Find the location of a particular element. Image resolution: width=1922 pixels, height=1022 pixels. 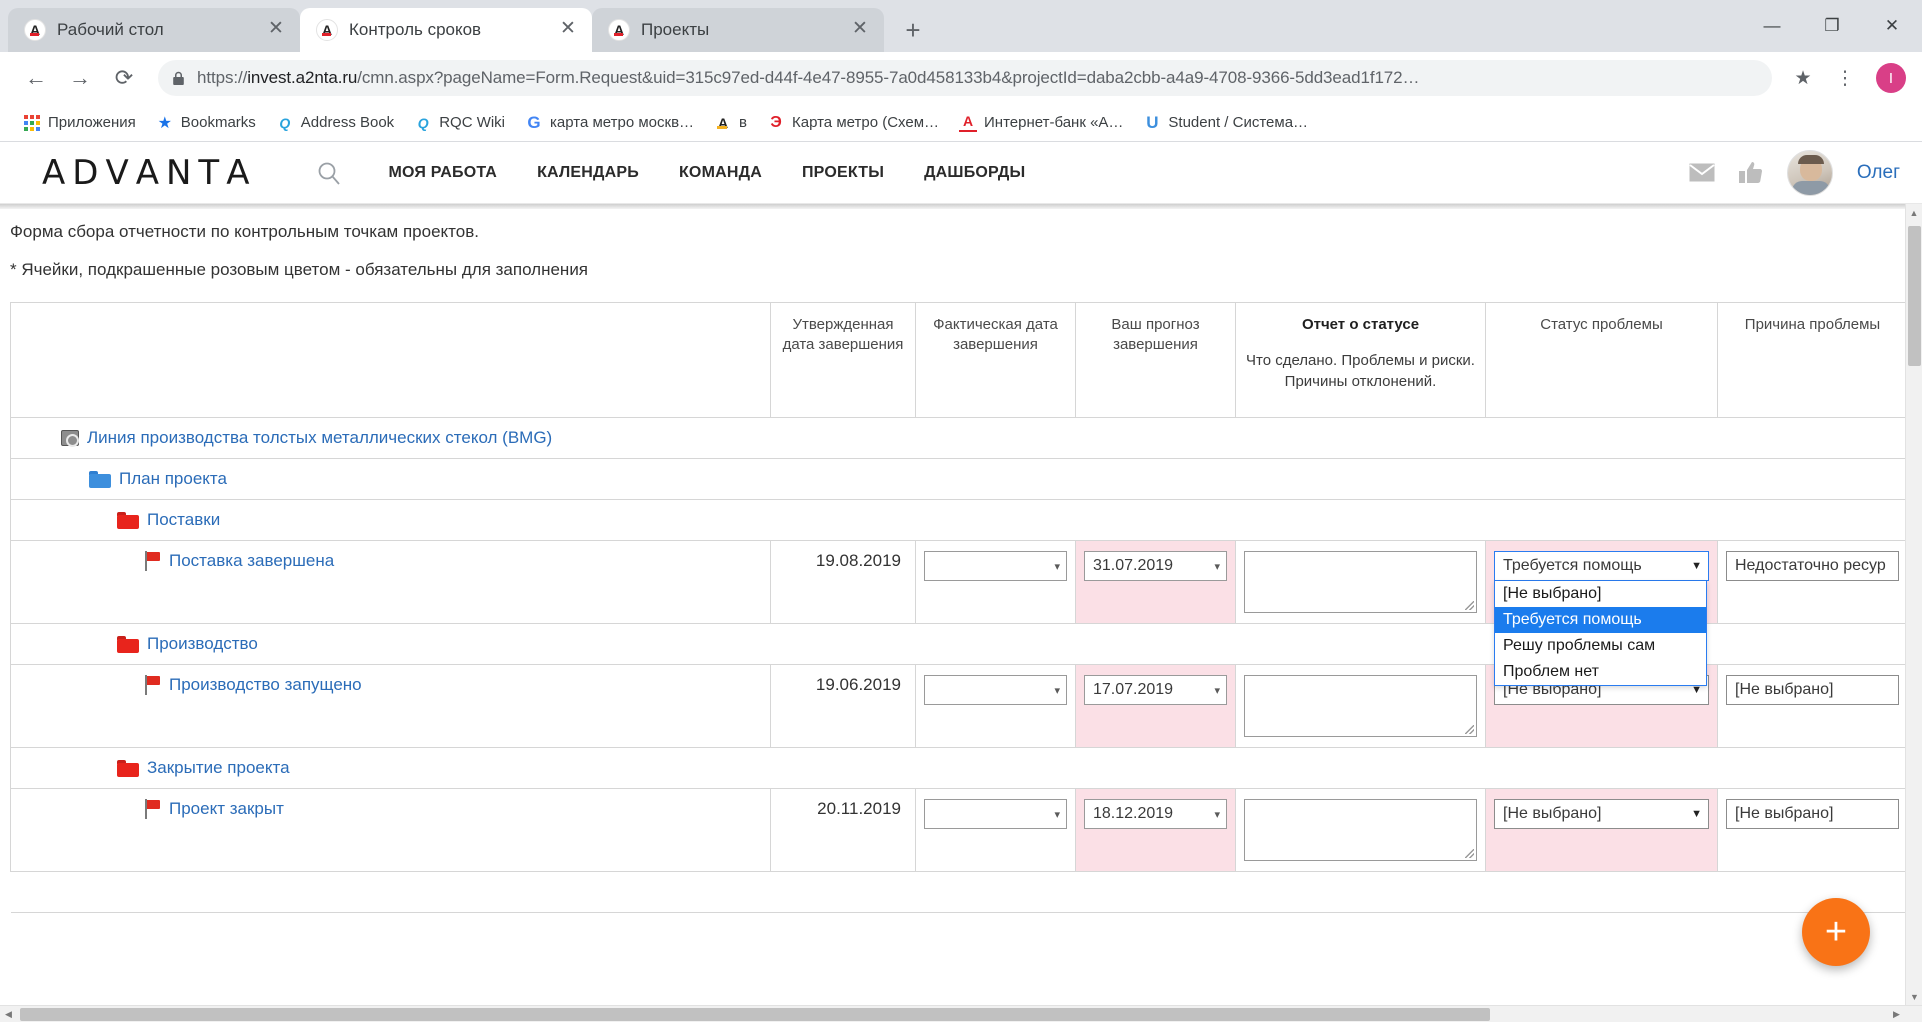

reload-icon: ⟳ is located at coordinates (124, 78).